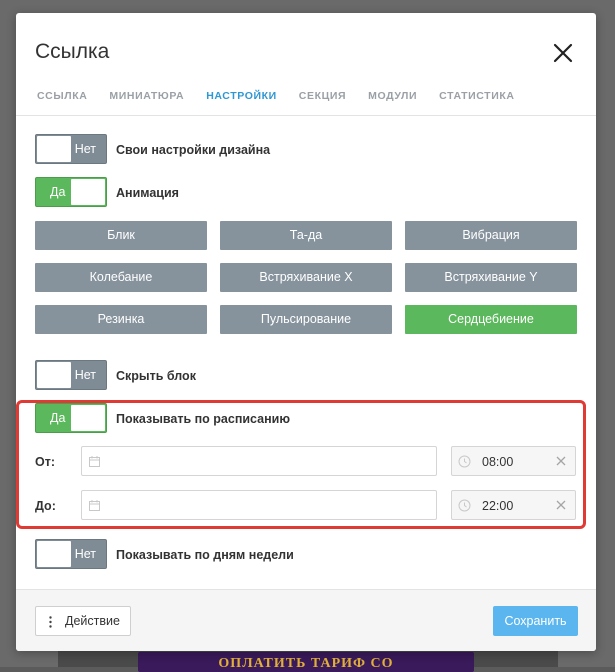 The width and height of the screenshot is (615, 672). I want to click on schedule-from-label: От:, so click(45, 462).